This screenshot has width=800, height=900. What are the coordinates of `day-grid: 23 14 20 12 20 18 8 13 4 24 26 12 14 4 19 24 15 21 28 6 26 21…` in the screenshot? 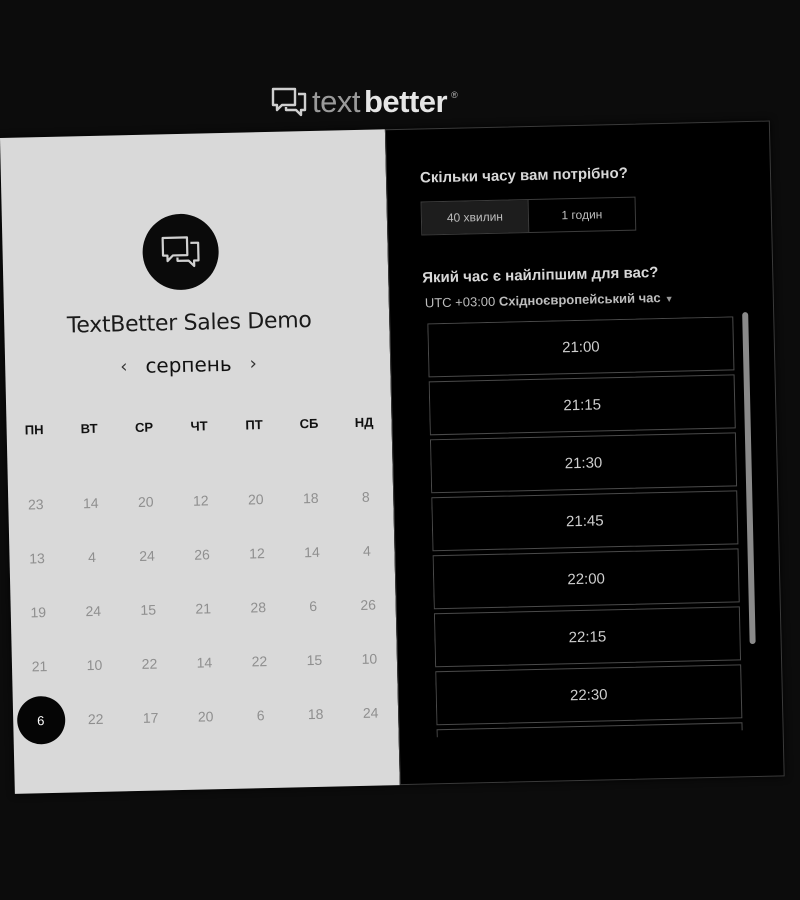 It's located at (201, 608).